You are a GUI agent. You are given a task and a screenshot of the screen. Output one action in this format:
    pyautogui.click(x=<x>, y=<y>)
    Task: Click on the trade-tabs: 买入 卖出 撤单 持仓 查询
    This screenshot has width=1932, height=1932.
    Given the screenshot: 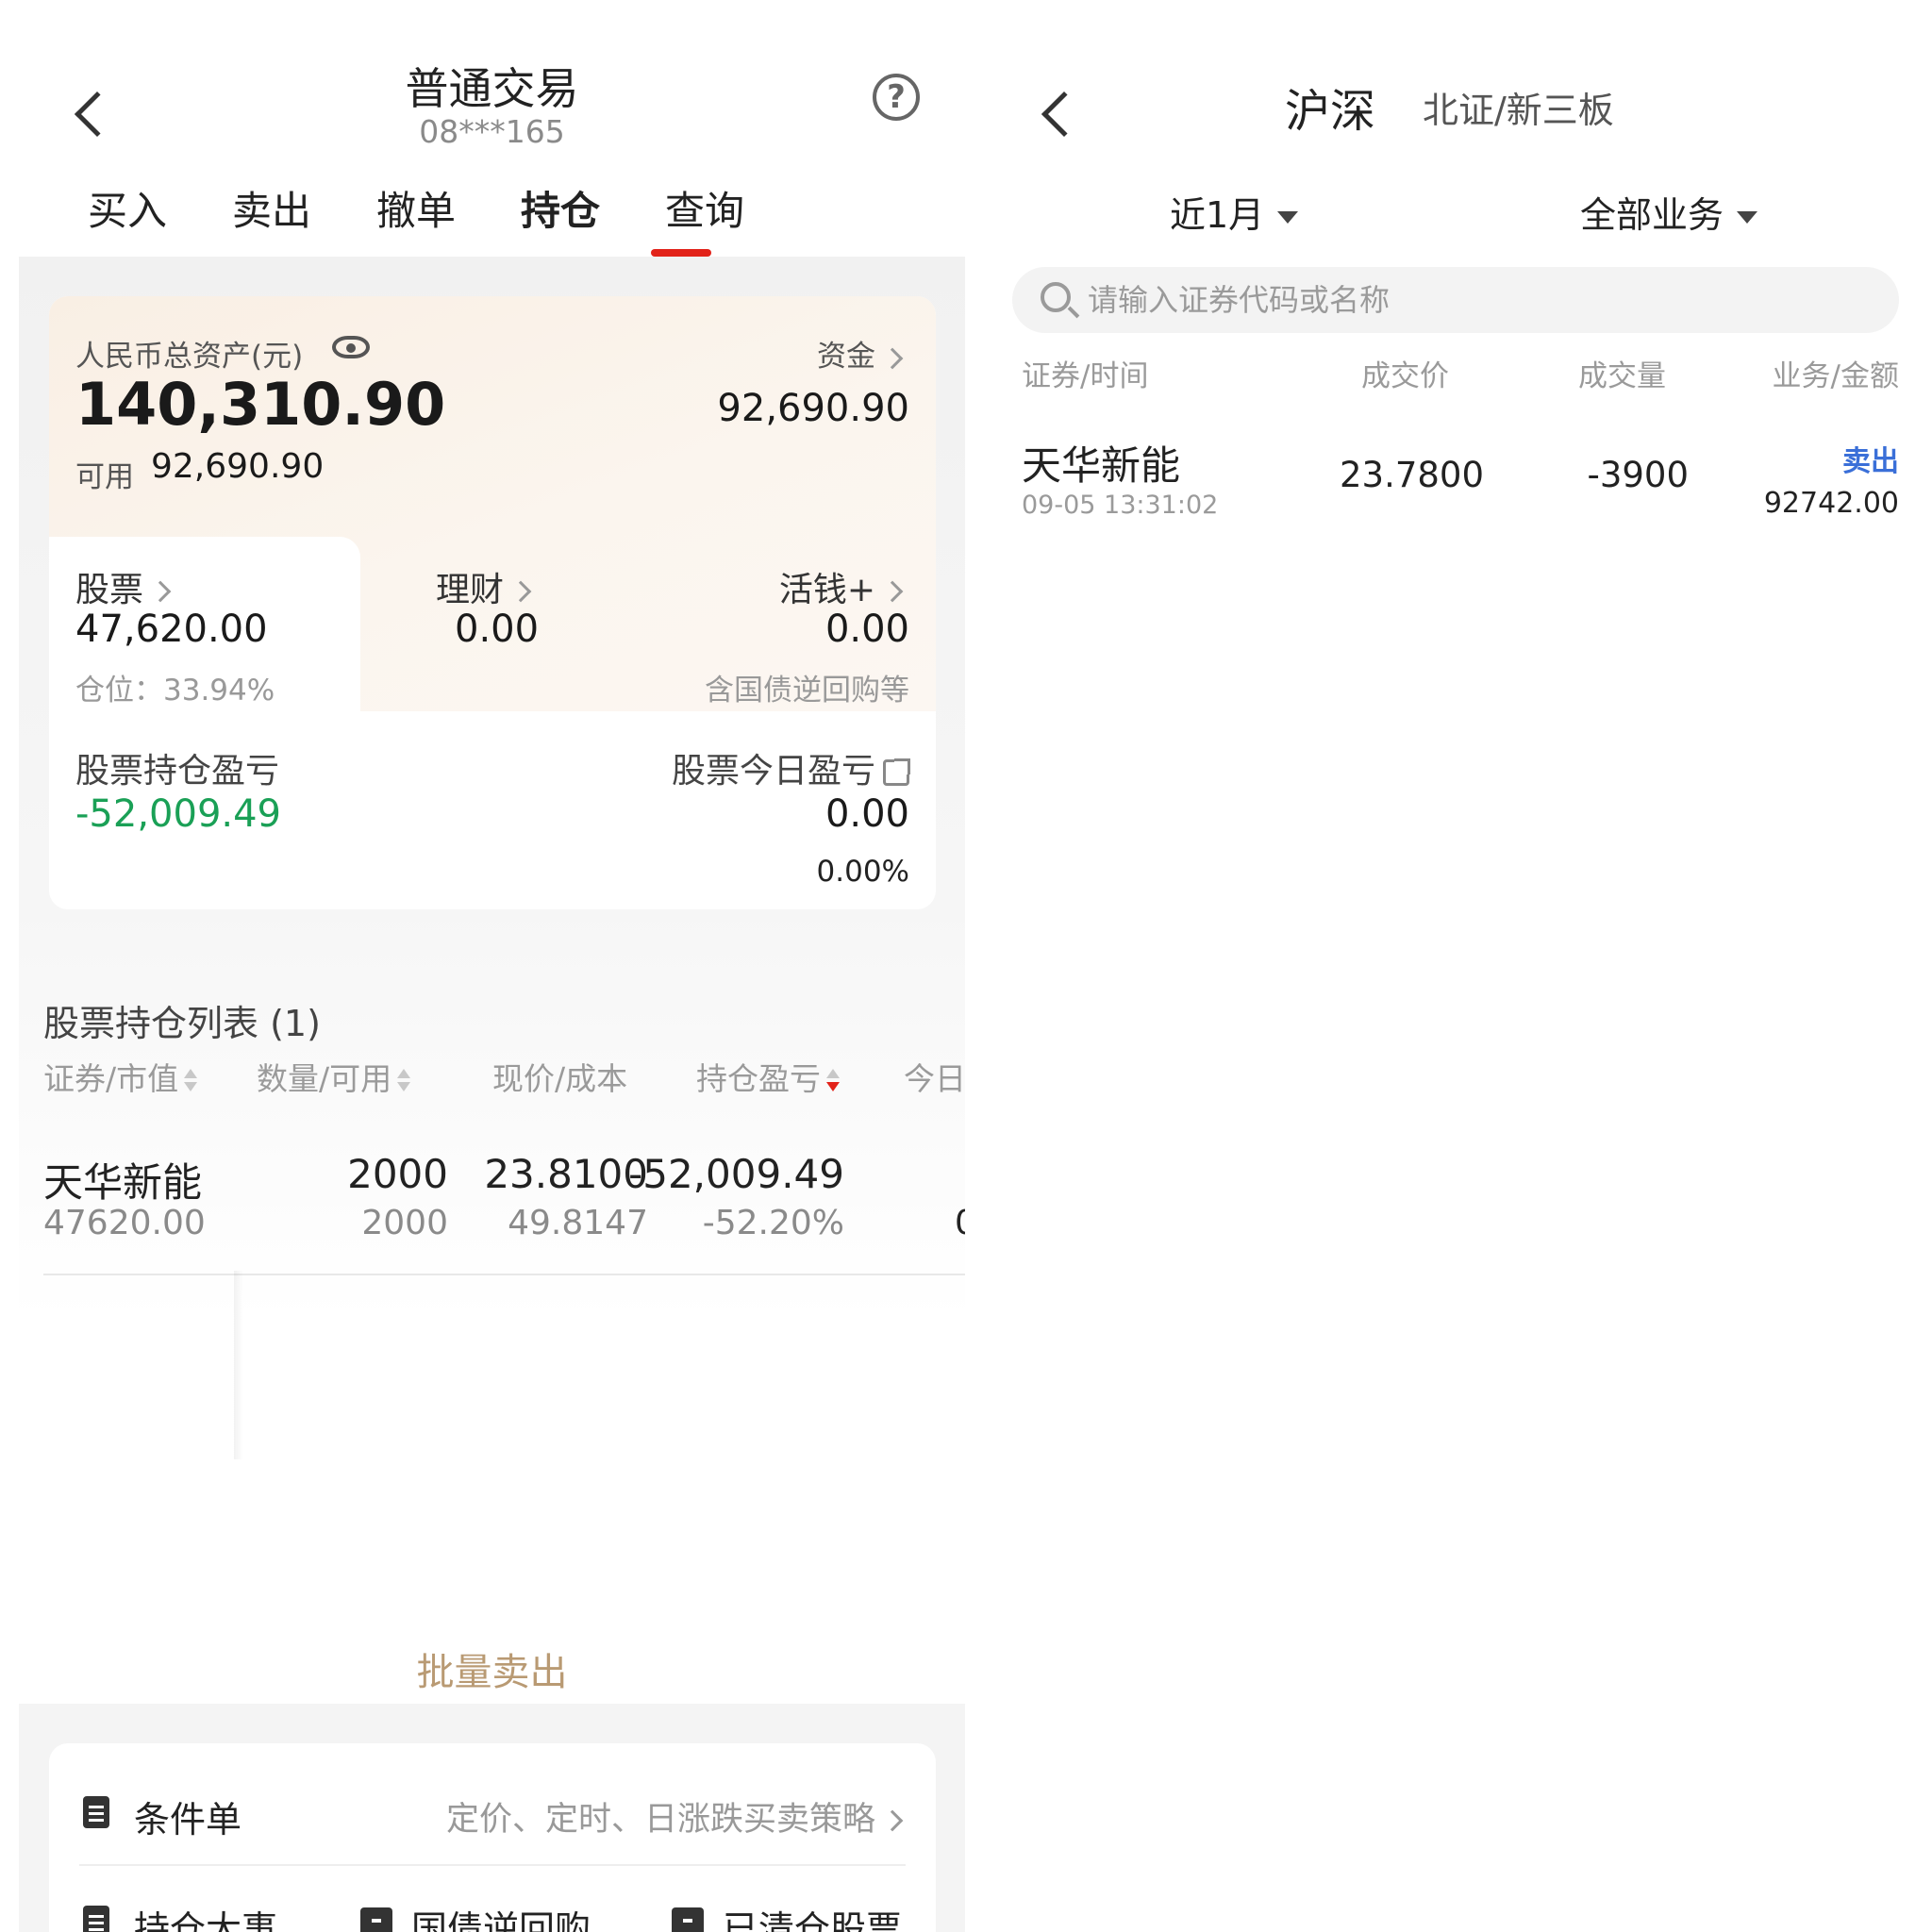 What is the action you would take?
    pyautogui.click(x=492, y=218)
    